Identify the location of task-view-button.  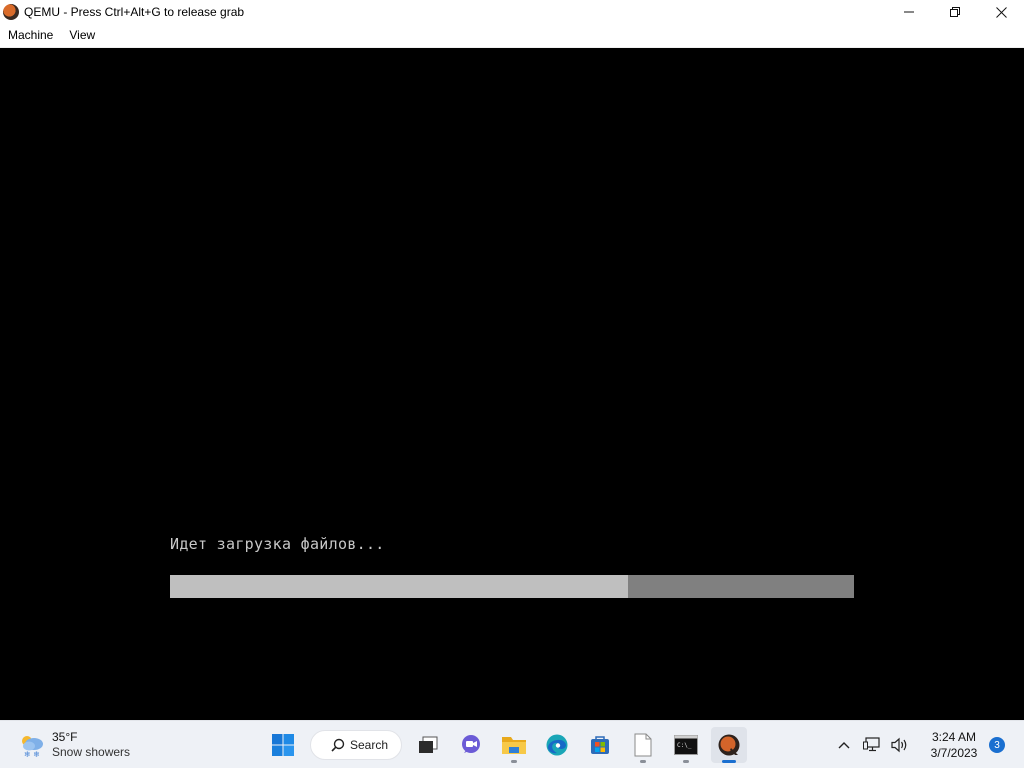
(428, 745).